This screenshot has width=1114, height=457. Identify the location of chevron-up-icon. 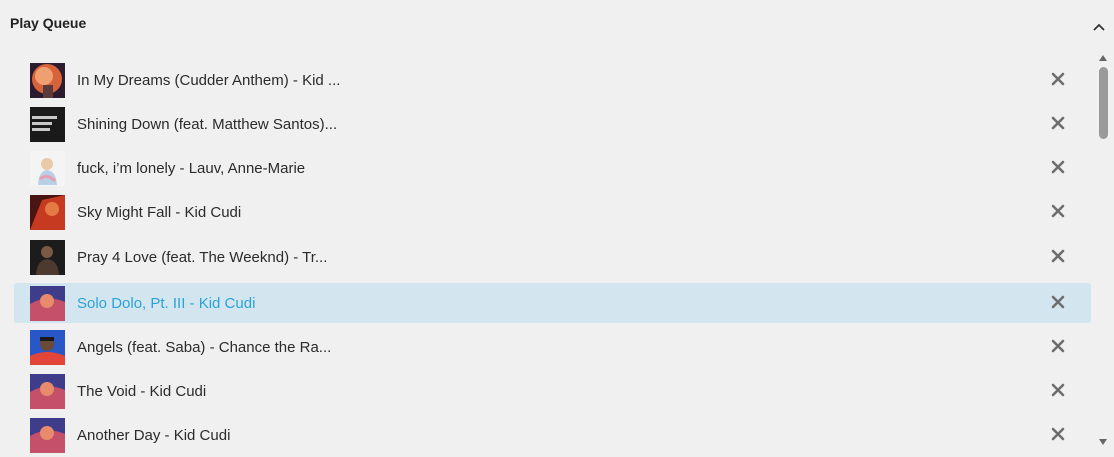
(1099, 27).